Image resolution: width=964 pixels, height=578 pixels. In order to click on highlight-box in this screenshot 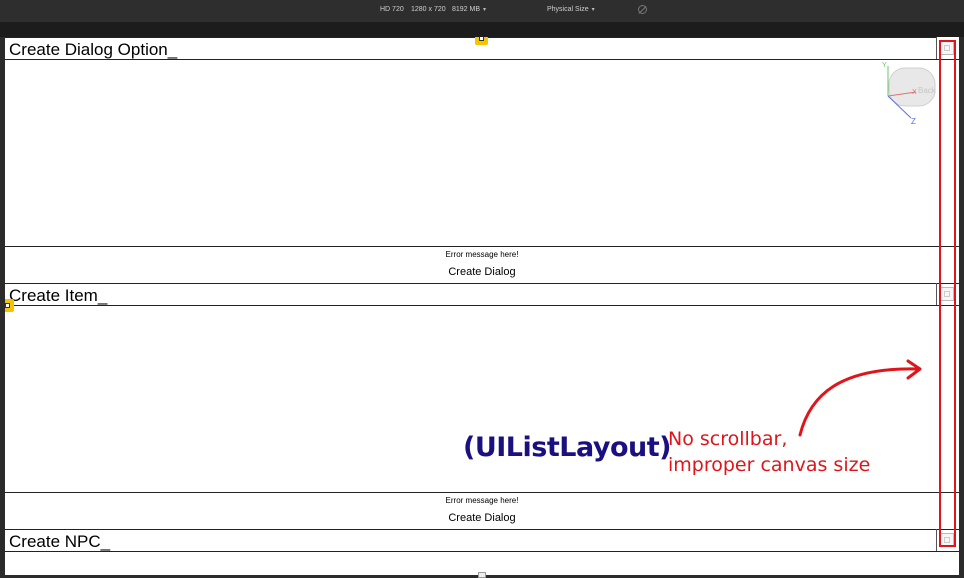, I will do `click(947, 293)`.